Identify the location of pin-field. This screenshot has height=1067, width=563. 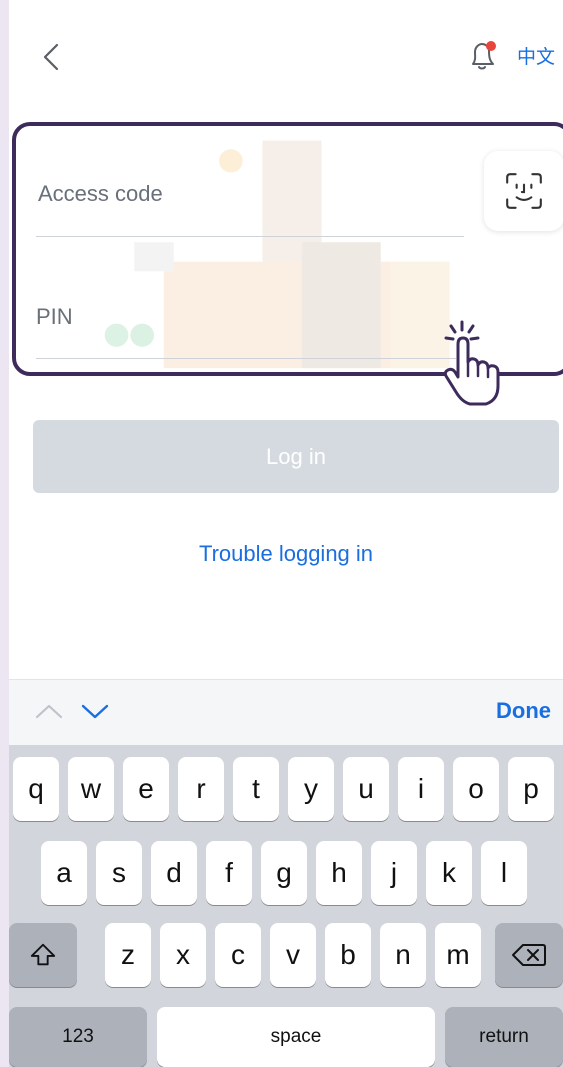
(250, 328).